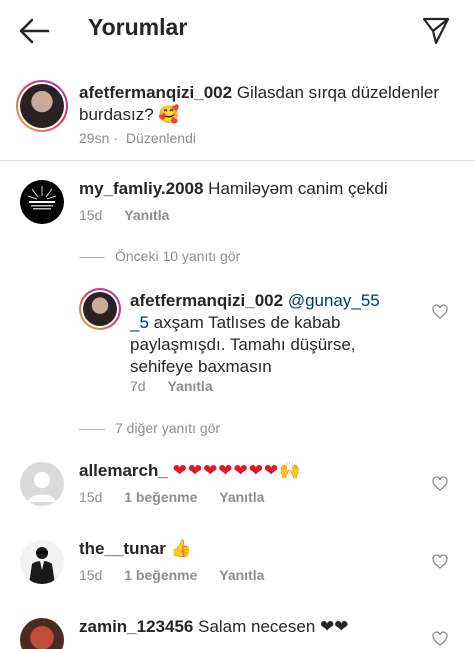 Image resolution: width=475 pixels, height=649 pixels. I want to click on avatar-person-icon, so click(42, 565).